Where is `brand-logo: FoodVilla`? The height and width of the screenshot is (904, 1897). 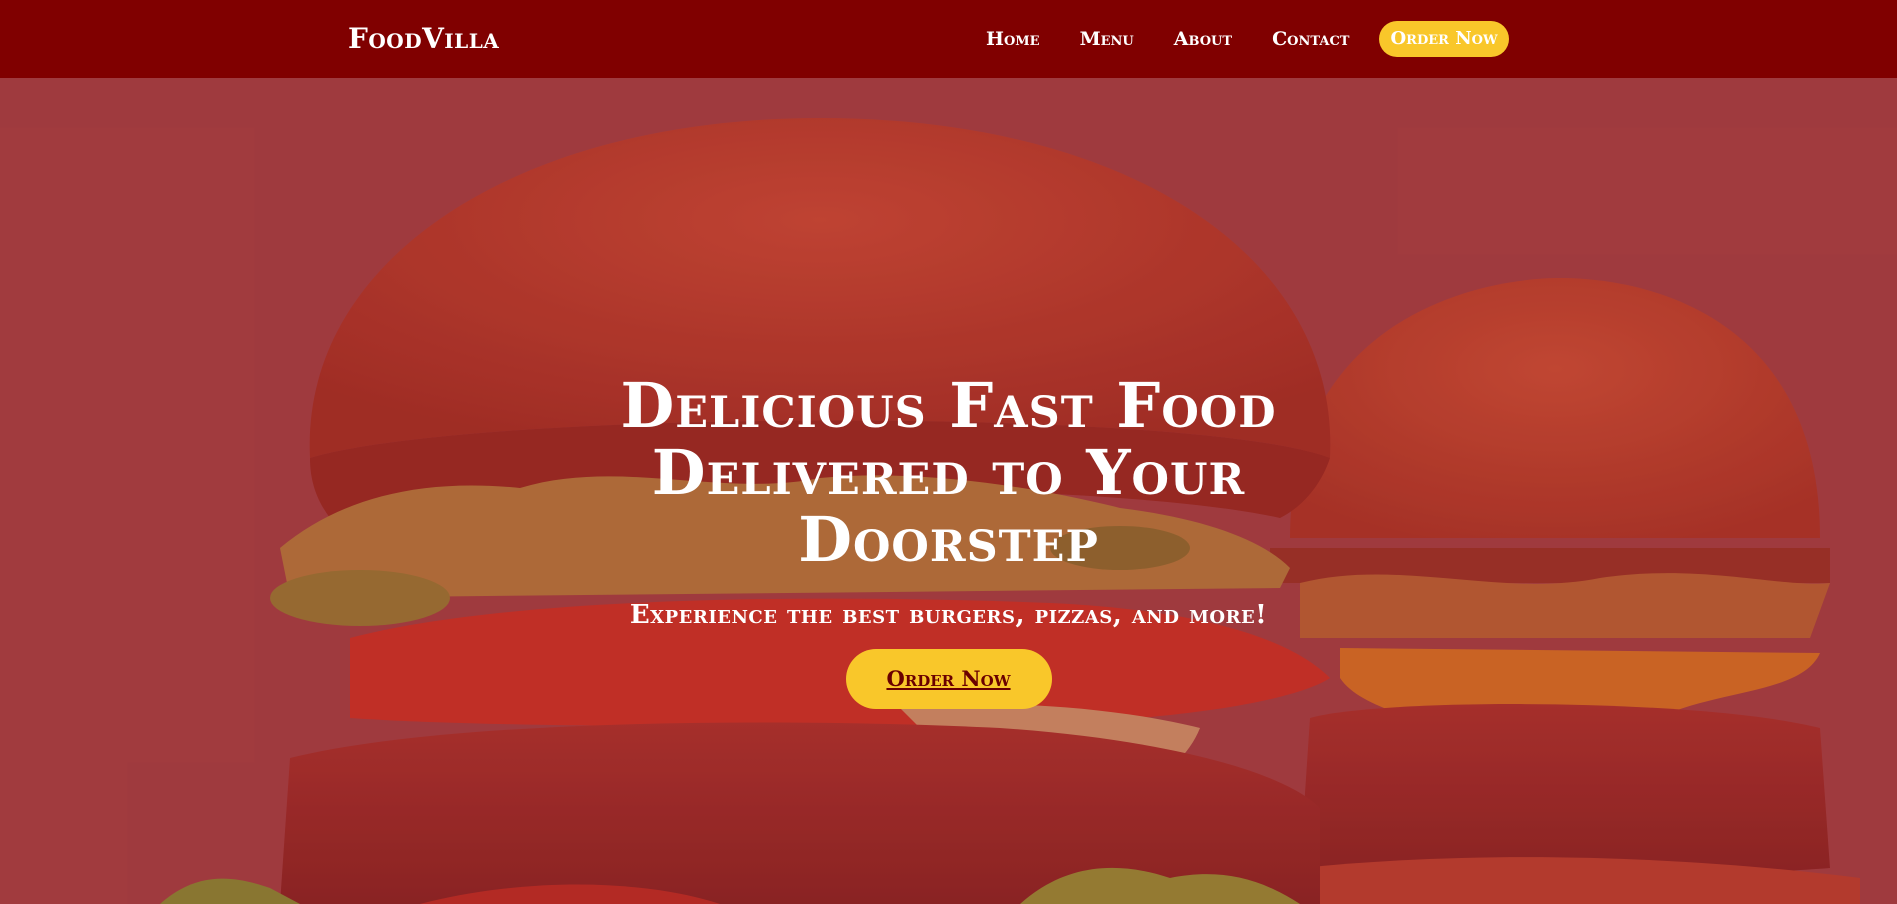 brand-logo: FoodVilla is located at coordinates (423, 39).